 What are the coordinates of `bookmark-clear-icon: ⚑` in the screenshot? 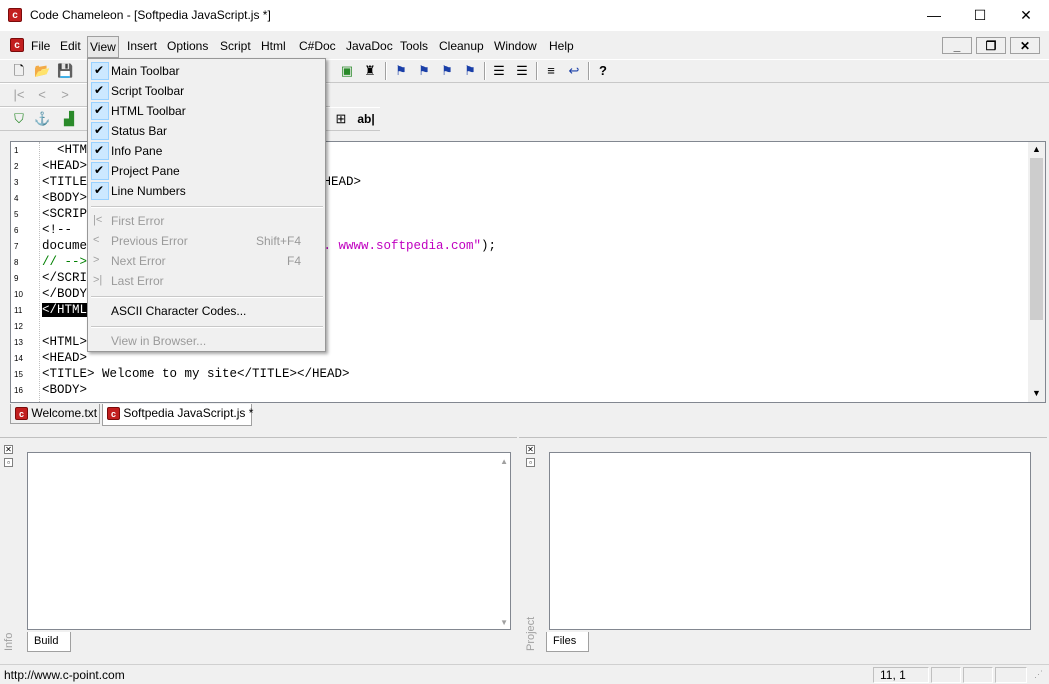 It's located at (424, 71).